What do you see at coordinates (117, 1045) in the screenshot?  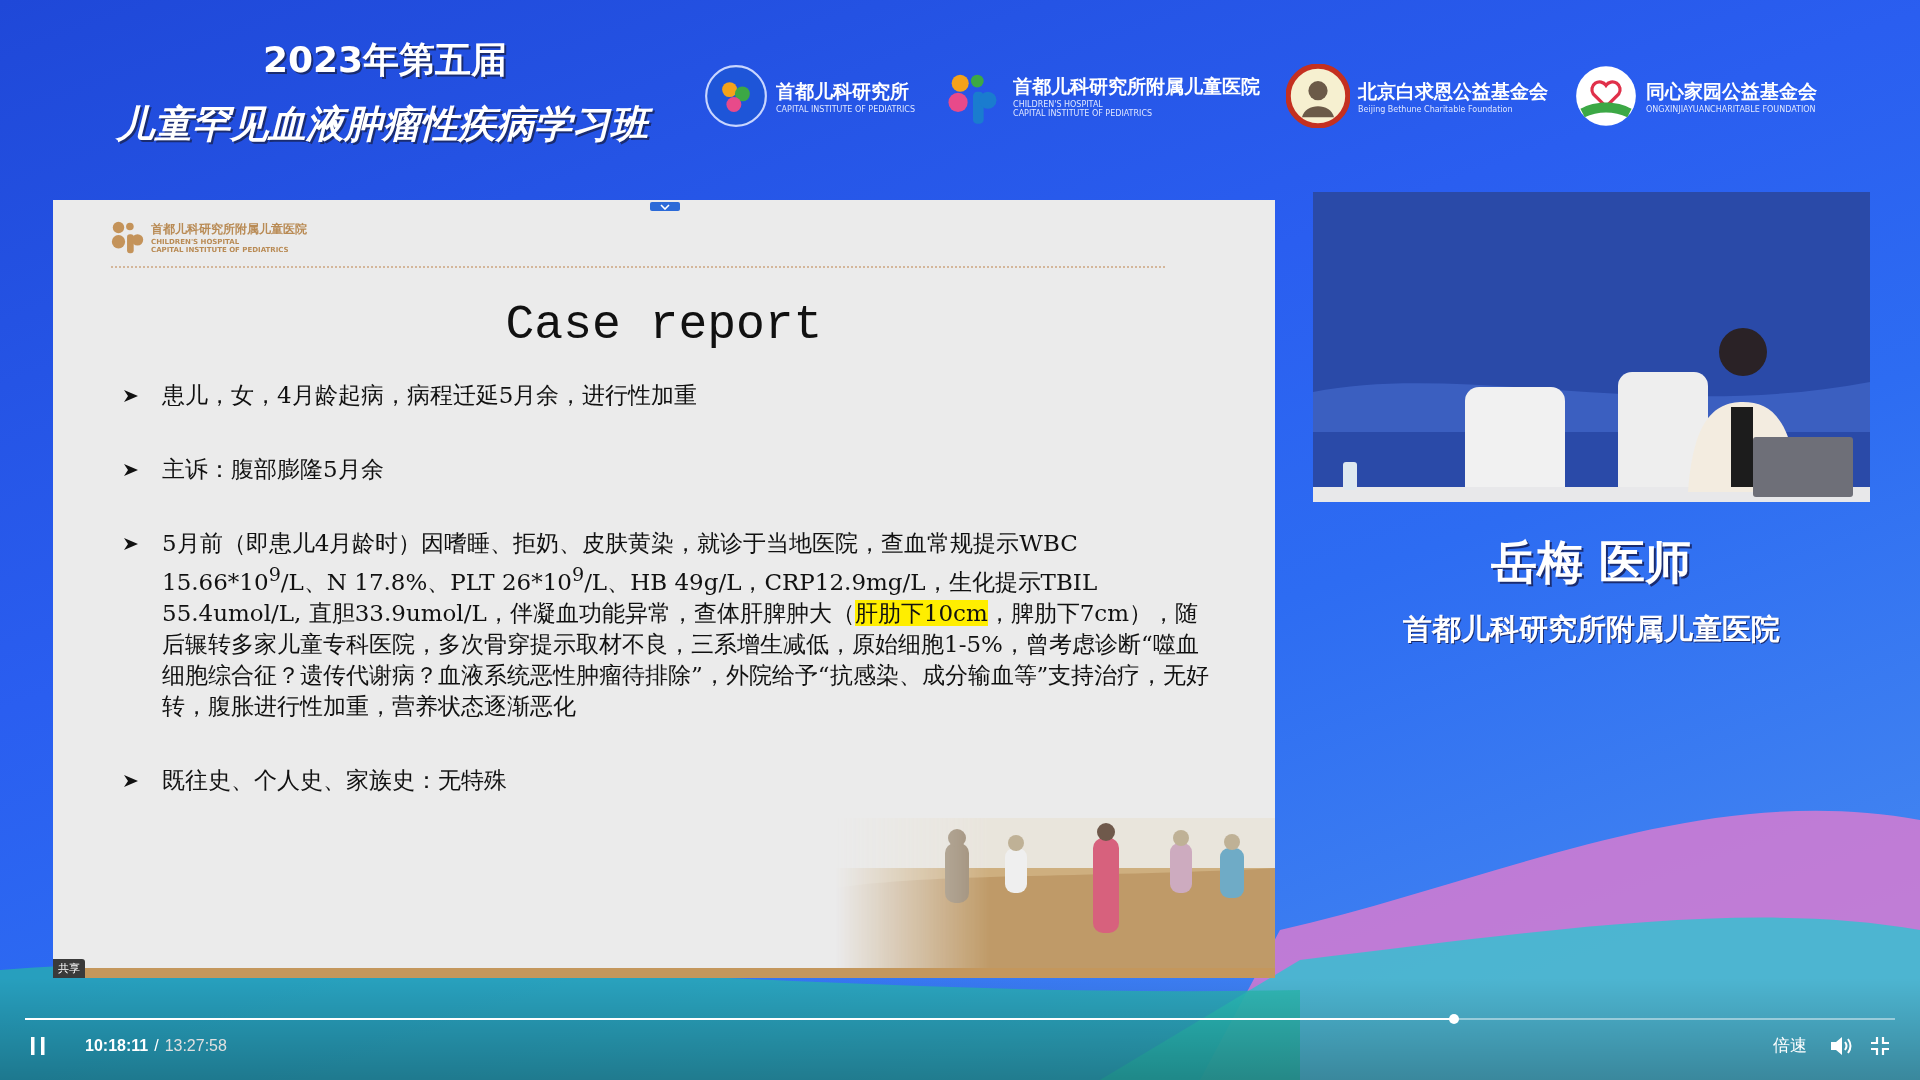 I see `current-time: 10:18:11` at bounding box center [117, 1045].